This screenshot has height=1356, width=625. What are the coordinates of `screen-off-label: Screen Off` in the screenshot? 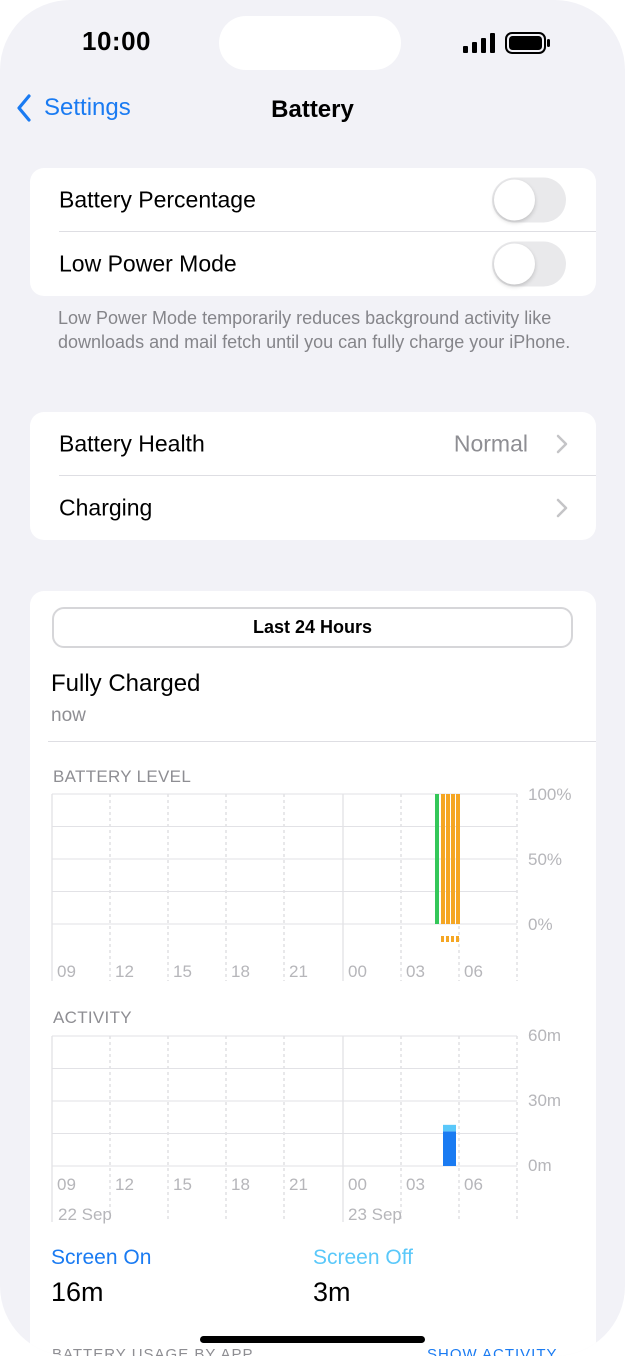 It's located at (363, 1257).